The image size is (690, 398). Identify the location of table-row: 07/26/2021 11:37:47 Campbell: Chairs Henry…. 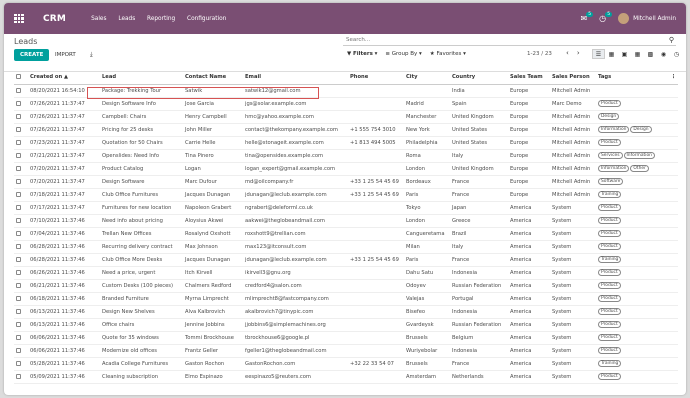
(346, 117).